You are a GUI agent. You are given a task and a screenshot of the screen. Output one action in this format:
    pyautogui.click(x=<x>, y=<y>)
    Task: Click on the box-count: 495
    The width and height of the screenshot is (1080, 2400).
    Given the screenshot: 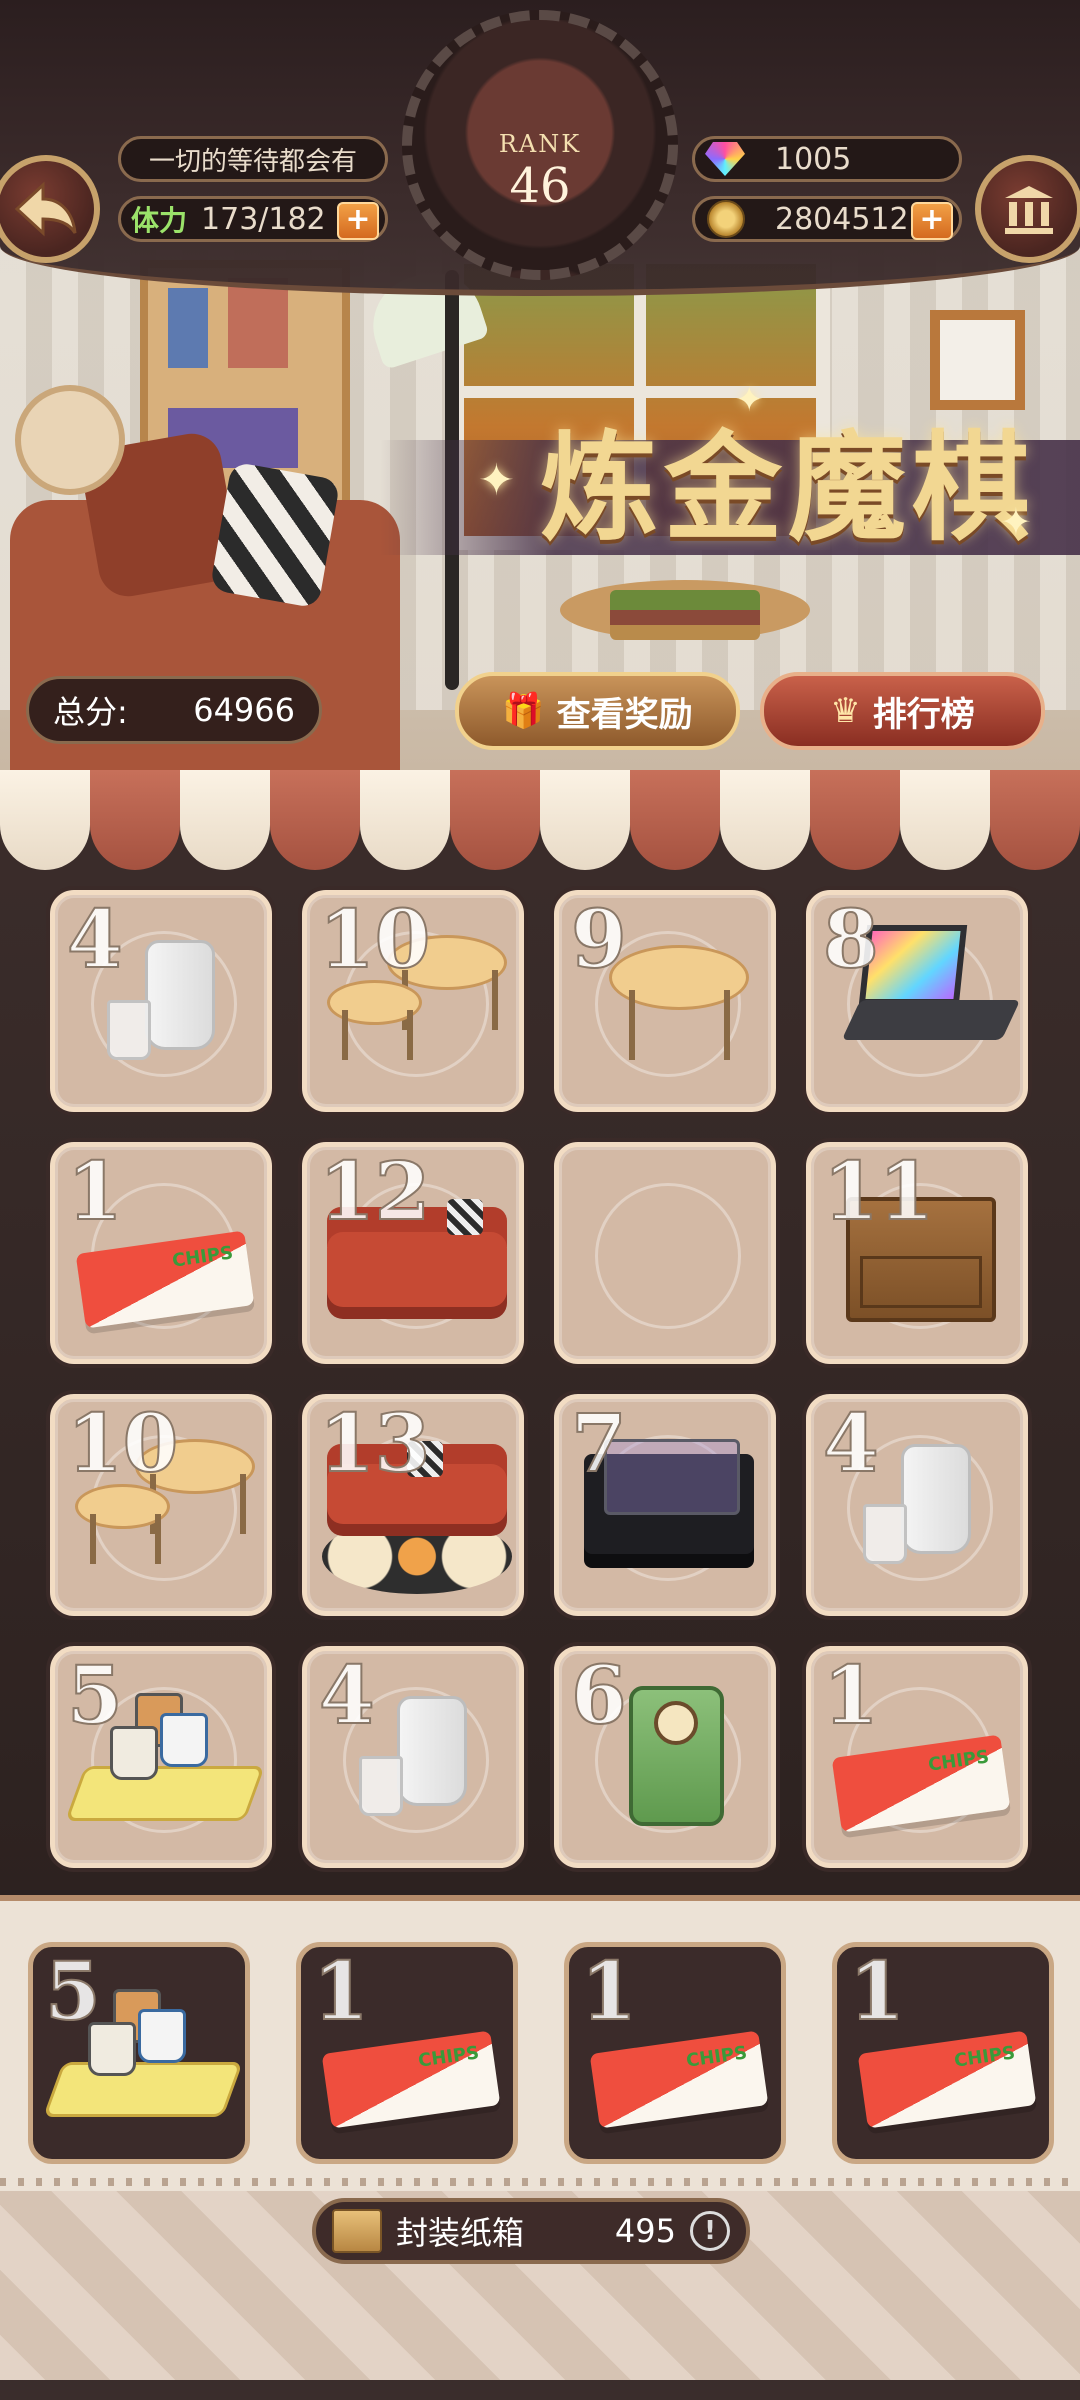 What is the action you would take?
    pyautogui.click(x=645, y=2231)
    